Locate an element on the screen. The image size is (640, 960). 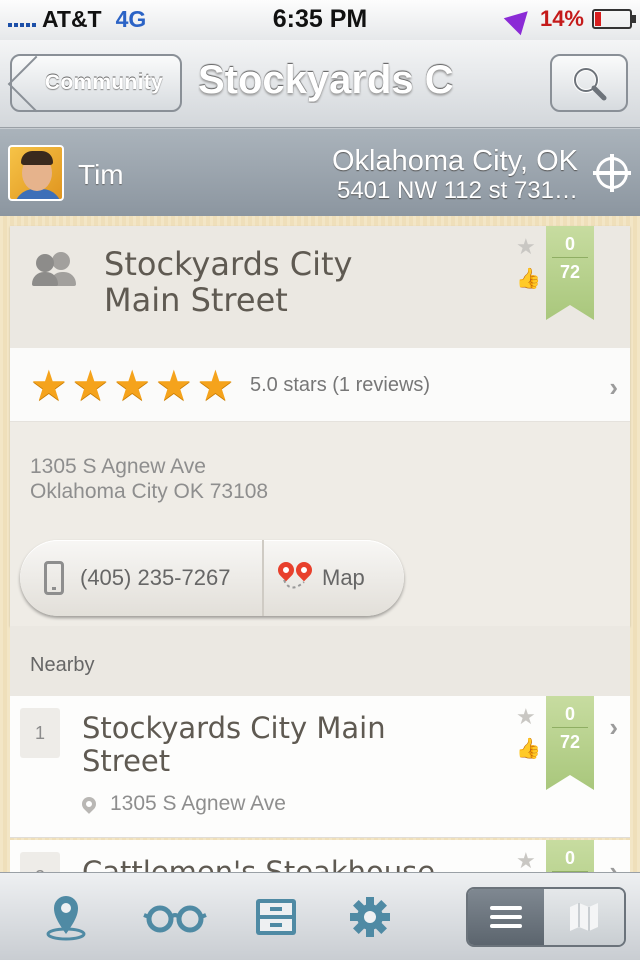
list-item-name: Stockyards City Main Street is located at coordinates (234, 744).